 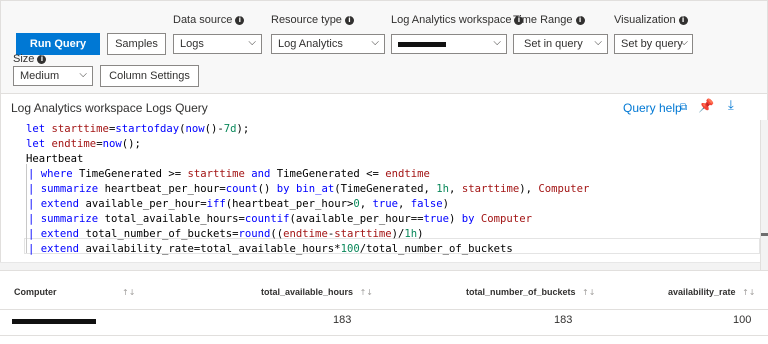 I want to click on resource-type-dropdown: Log Analytics ⌵, so click(x=328, y=44).